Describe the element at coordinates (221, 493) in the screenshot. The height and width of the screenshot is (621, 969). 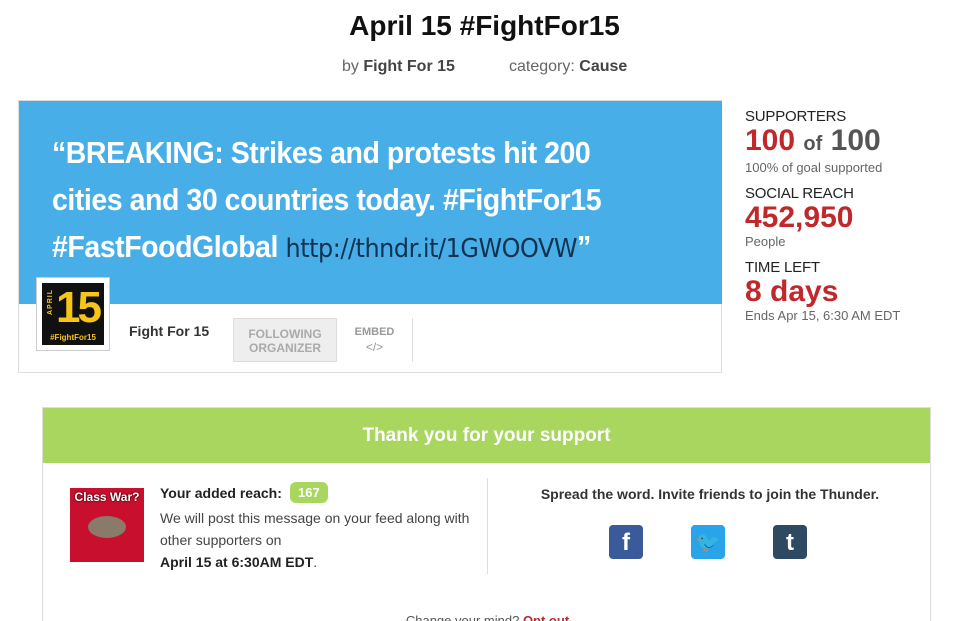
I see `added-reach-label: Your added reach:` at that location.